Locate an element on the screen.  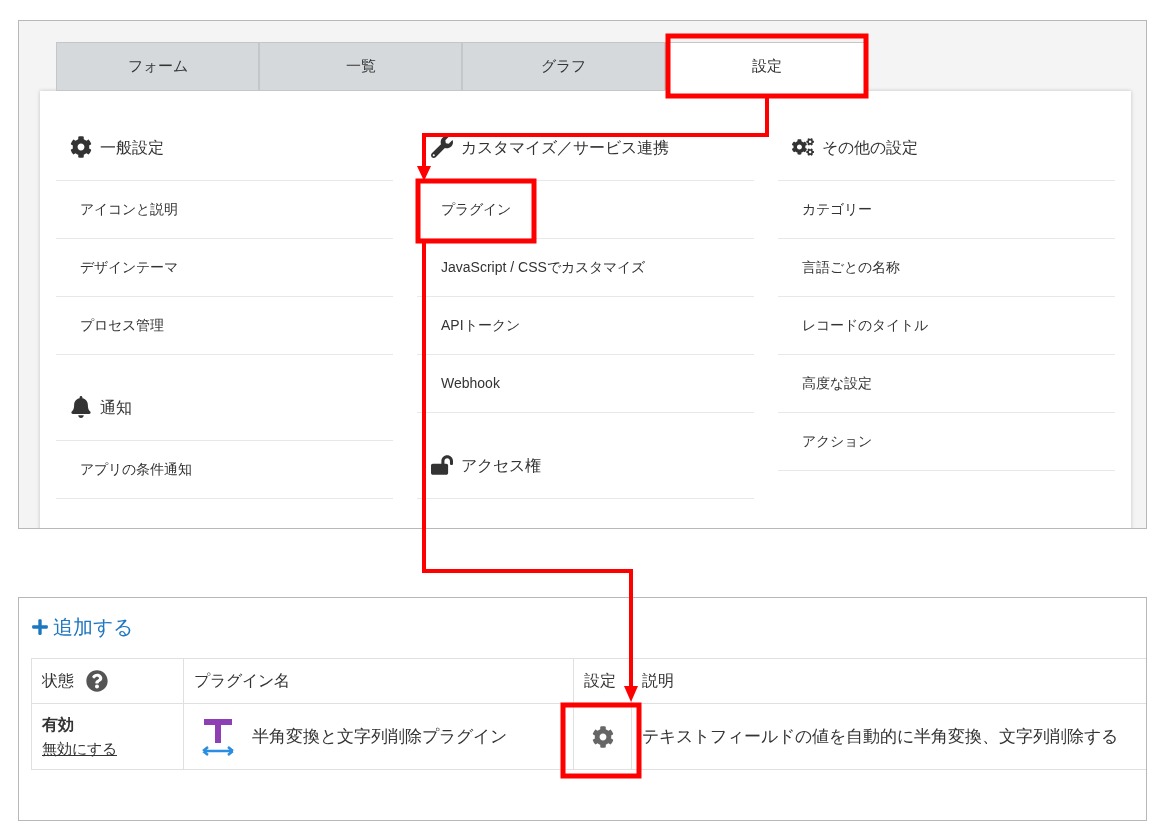
bell-icon is located at coordinates (81, 407).